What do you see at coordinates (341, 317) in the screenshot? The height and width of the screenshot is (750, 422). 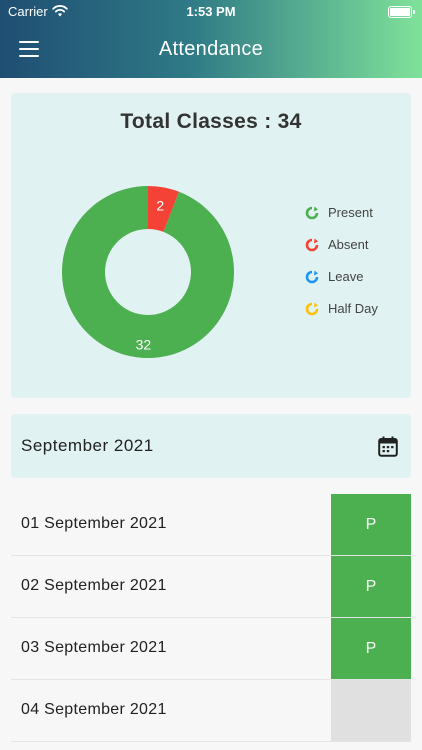 I see `legend-item-half-day: Half Day` at bounding box center [341, 317].